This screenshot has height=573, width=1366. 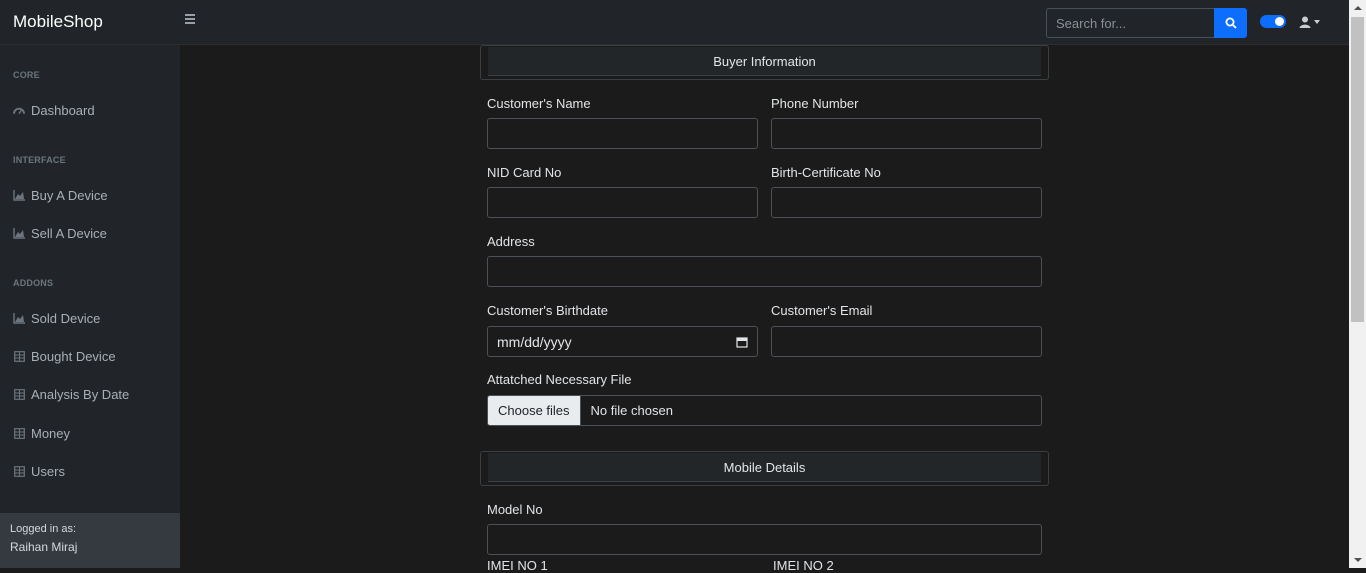 What do you see at coordinates (517, 565) in the screenshot?
I see `imei-1-label: IMEI NO 1` at bounding box center [517, 565].